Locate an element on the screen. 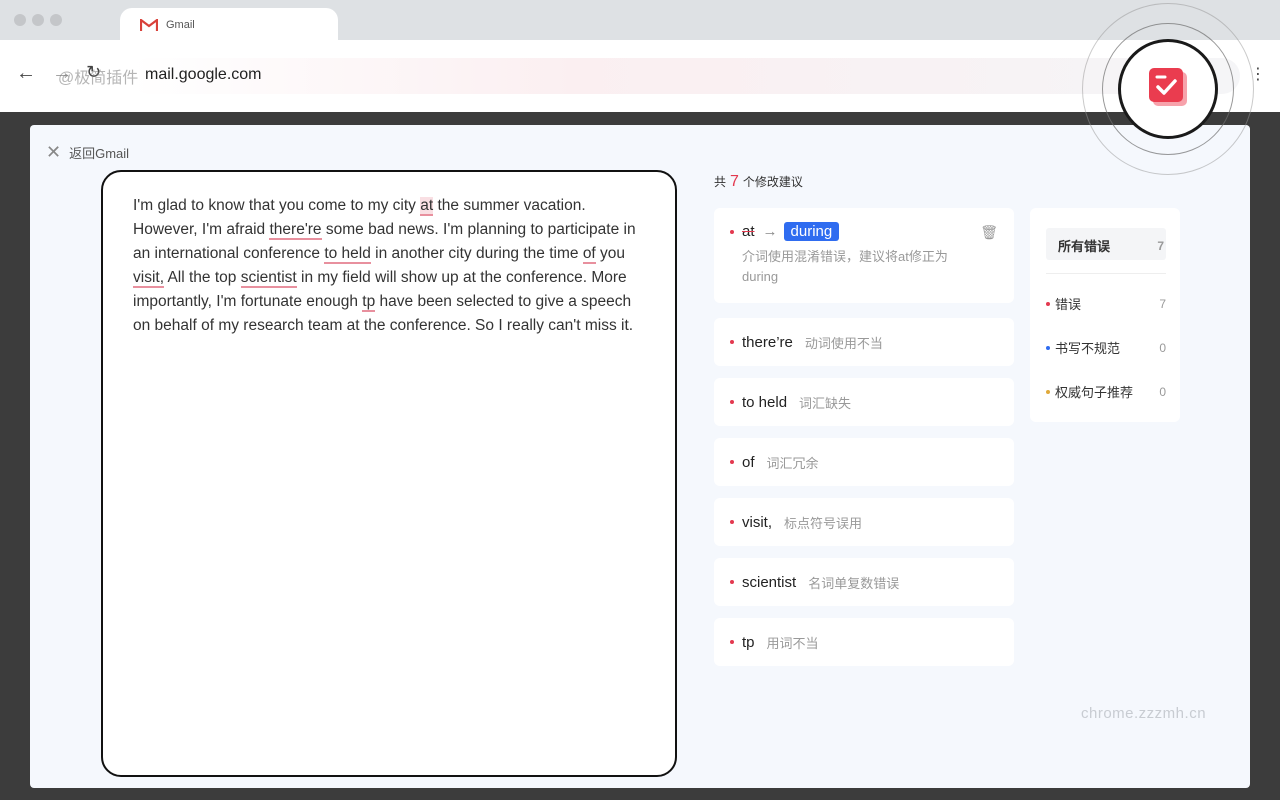  filter-recommend: 权威句子推荐 0 is located at coordinates (1106, 391).